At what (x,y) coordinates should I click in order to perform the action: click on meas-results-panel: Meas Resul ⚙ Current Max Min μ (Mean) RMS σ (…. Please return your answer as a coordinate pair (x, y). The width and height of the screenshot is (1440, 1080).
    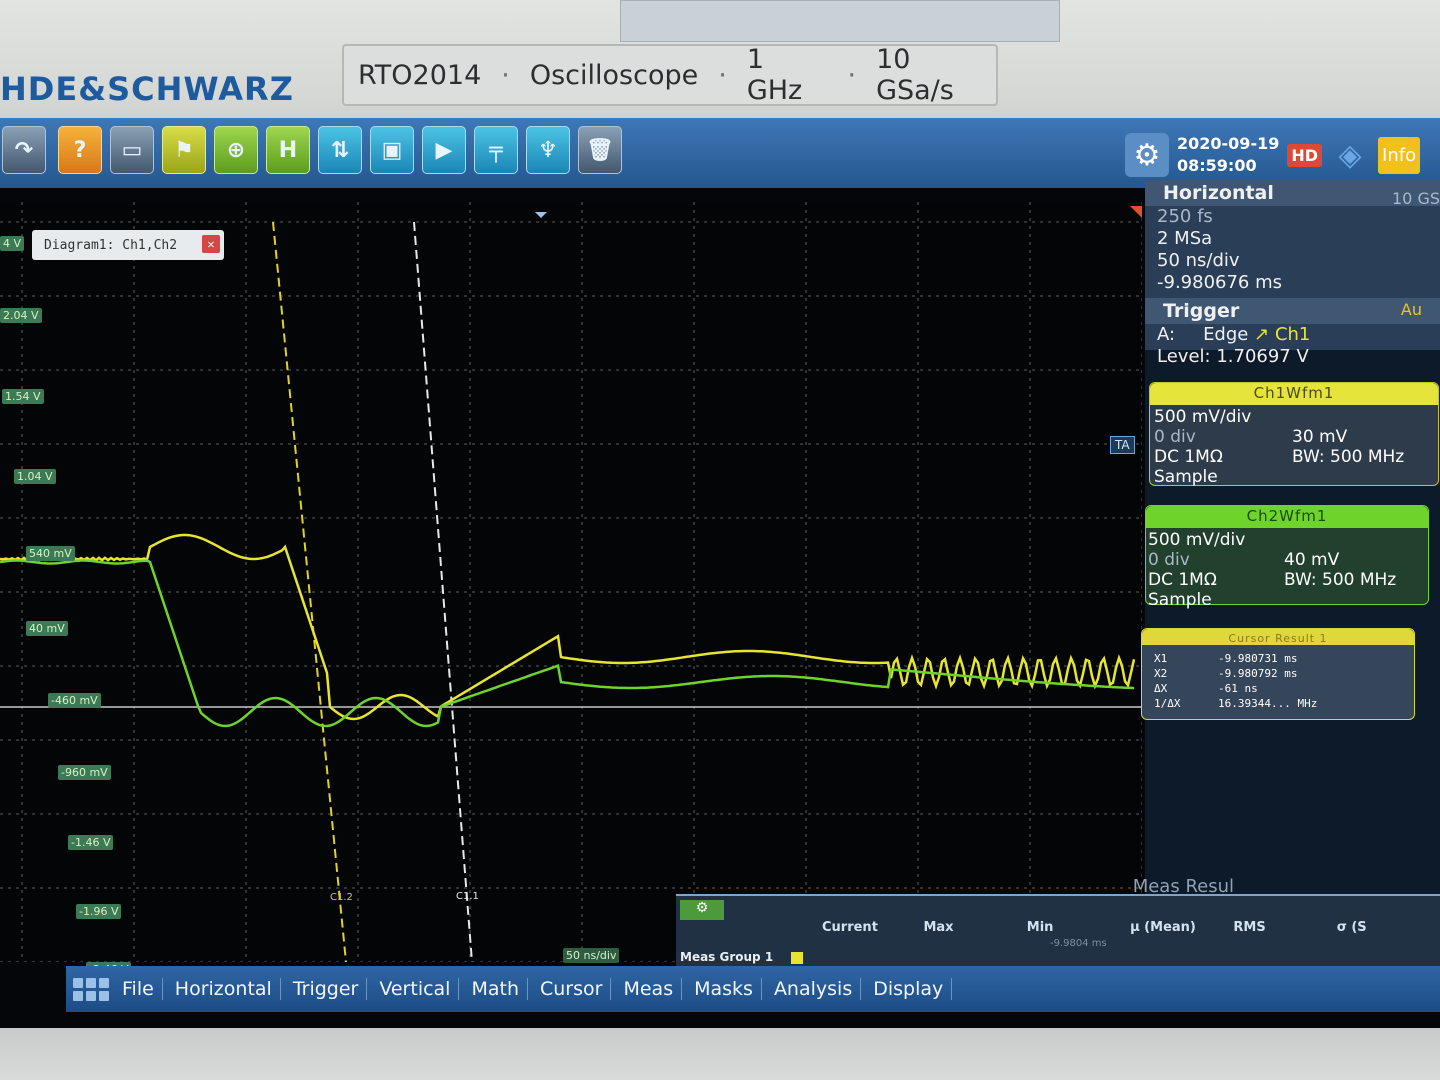
    Looking at the image, I should click on (1058, 921).